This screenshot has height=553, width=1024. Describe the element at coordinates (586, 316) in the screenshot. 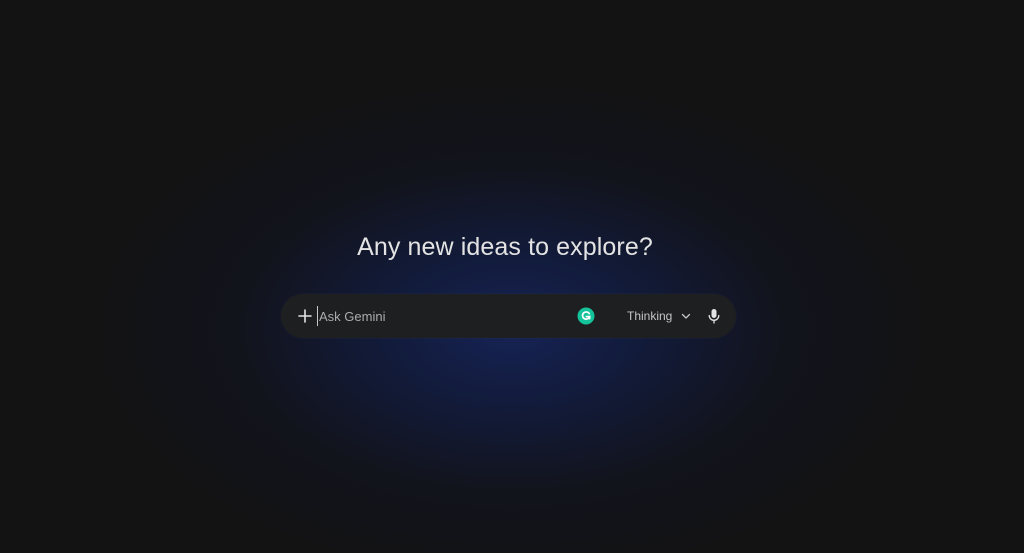

I see `grammarly-icon` at that location.